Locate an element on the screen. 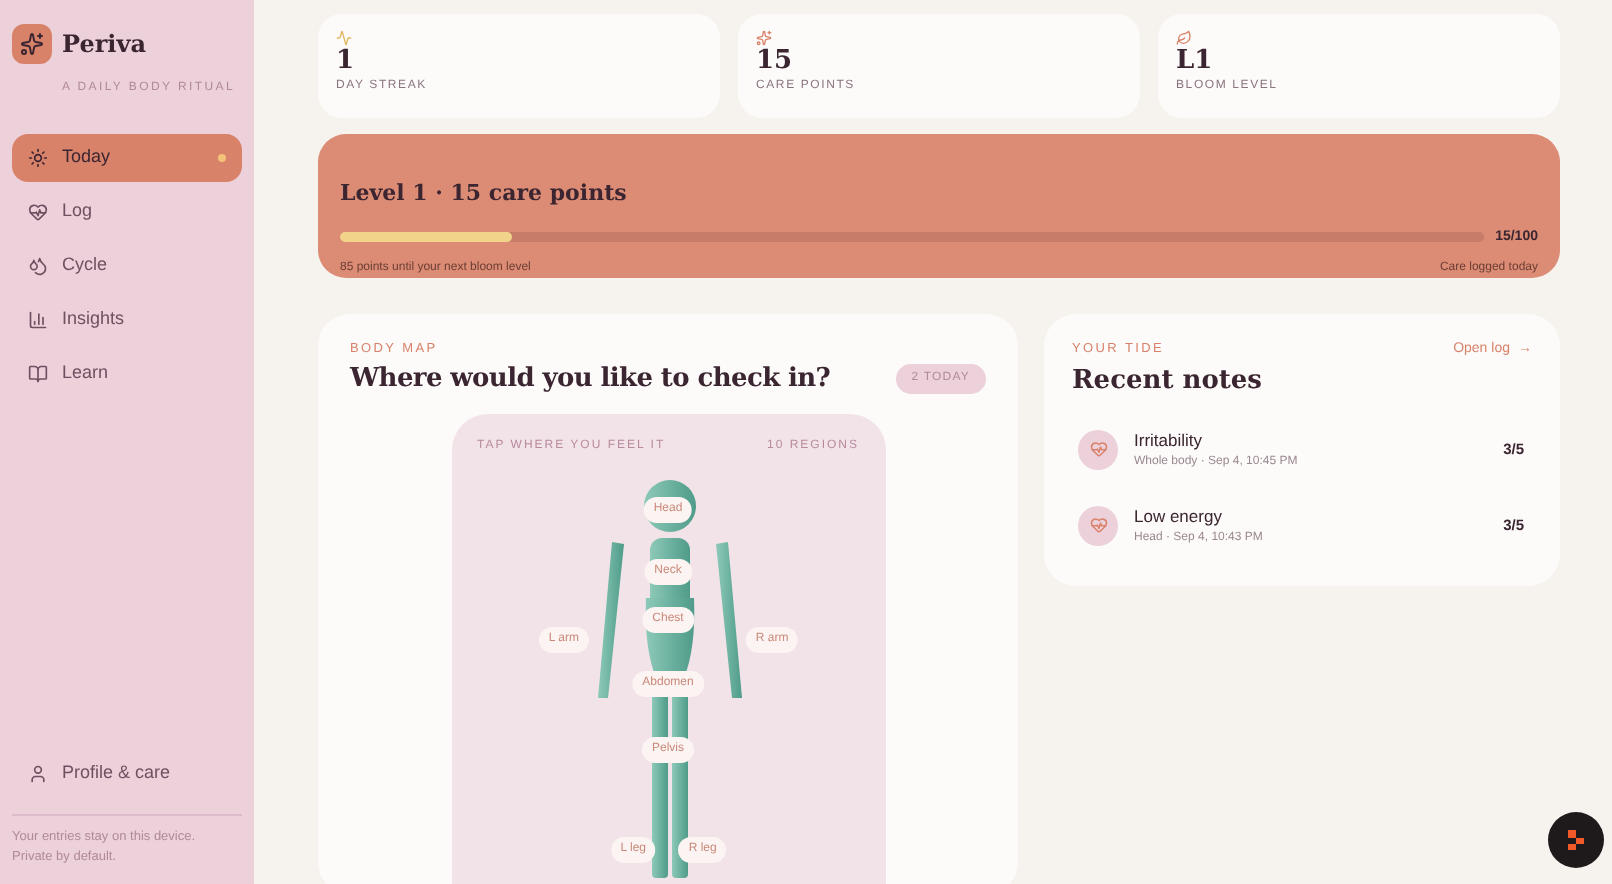  bar-chart-icon is located at coordinates (38, 320).